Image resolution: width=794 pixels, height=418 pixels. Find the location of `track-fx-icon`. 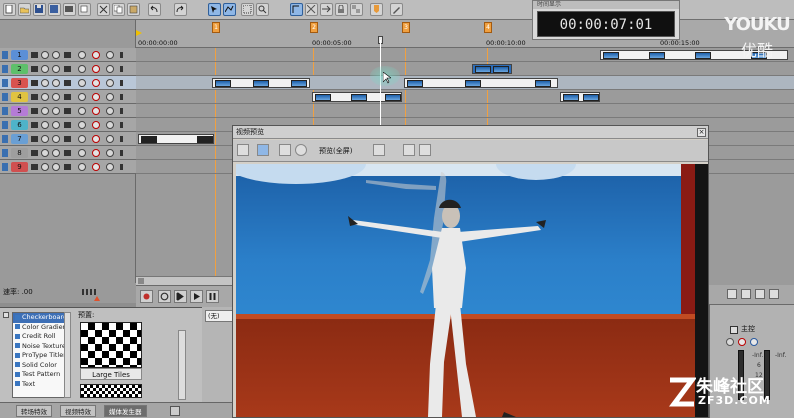

track-fx-icon is located at coordinates (45, 153).